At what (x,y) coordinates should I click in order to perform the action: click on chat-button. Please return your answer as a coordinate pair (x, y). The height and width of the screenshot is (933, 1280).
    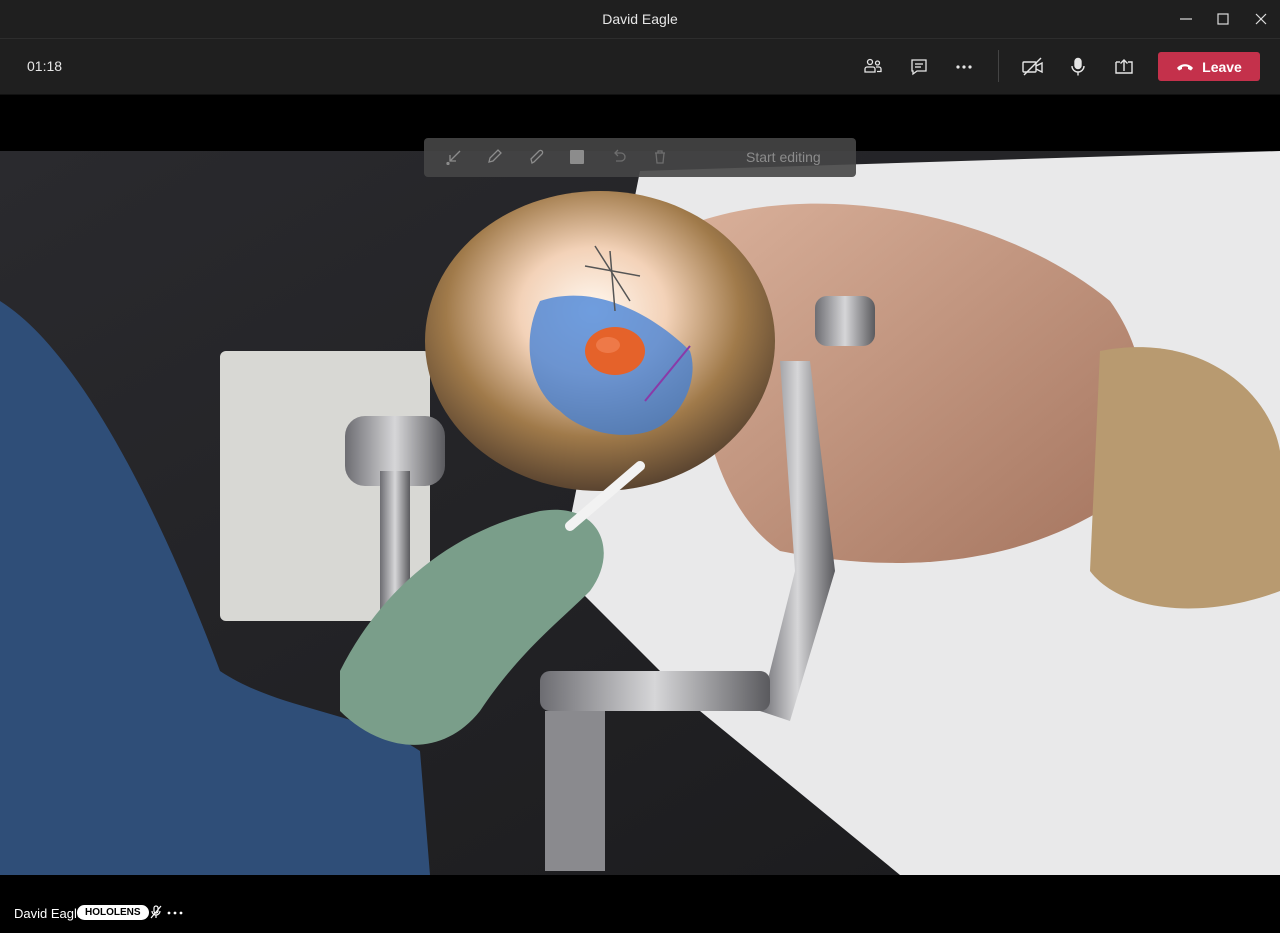
    Looking at the image, I should click on (919, 67).